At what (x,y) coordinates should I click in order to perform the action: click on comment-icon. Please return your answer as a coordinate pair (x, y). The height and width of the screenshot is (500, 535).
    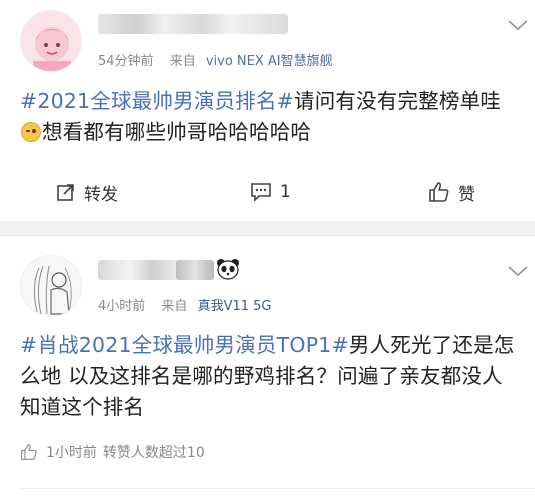
    Looking at the image, I should click on (261, 192).